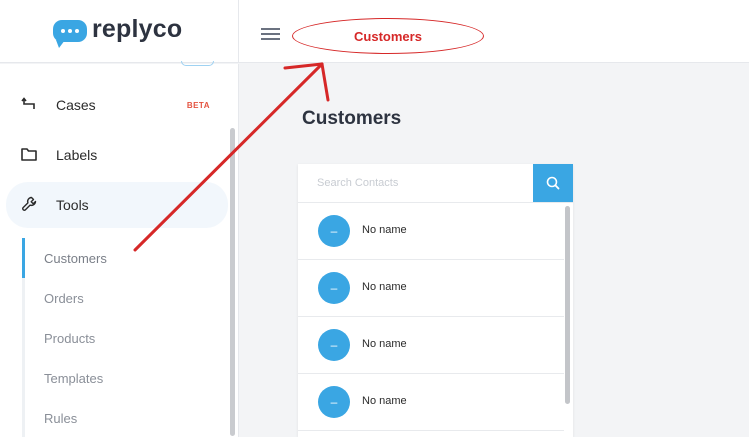 This screenshot has height=437, width=749. Describe the element at coordinates (29, 154) in the screenshot. I see `folder-icon` at that location.